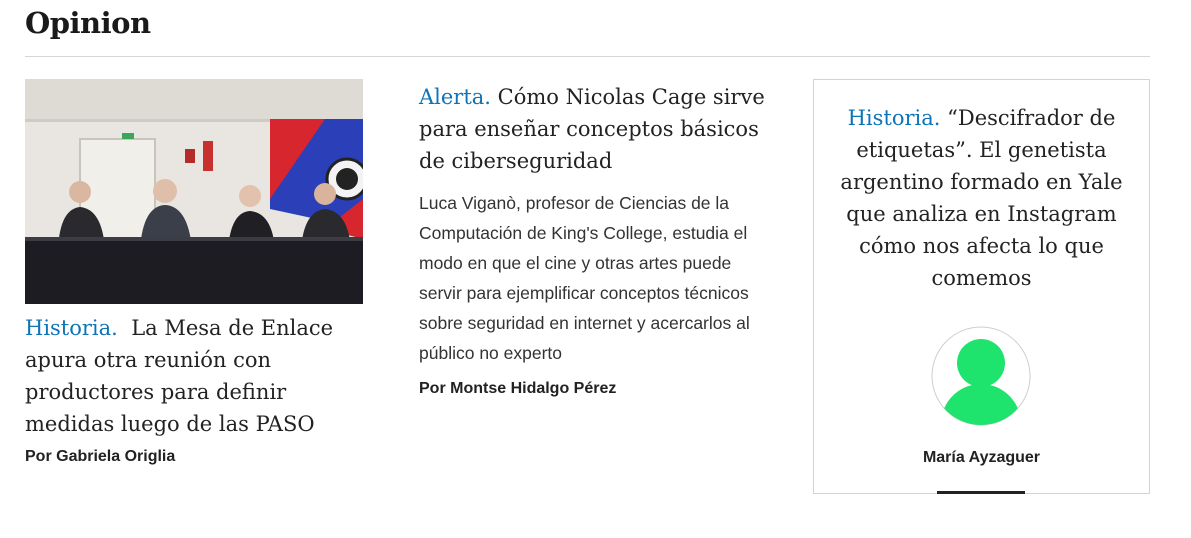 This screenshot has width=1191, height=538. What do you see at coordinates (981, 492) in the screenshot?
I see `card-underline-decoration` at bounding box center [981, 492].